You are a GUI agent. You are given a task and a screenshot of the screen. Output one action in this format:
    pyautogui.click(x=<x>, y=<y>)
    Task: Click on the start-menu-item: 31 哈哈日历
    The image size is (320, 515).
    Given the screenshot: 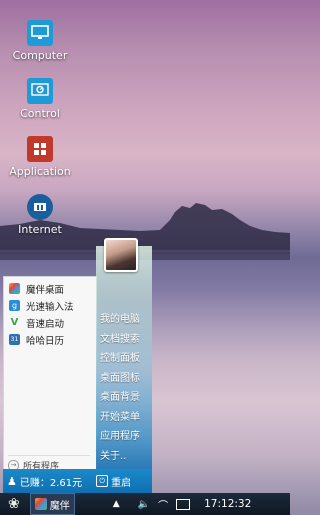 What is the action you would take?
    pyautogui.click(x=50, y=339)
    